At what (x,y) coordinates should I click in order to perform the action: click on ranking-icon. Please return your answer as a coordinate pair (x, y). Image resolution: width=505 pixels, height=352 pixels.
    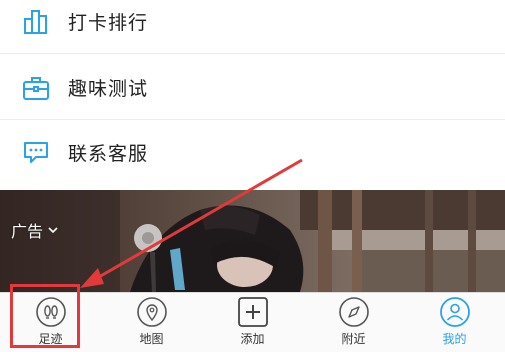
    Looking at the image, I should click on (35, 21).